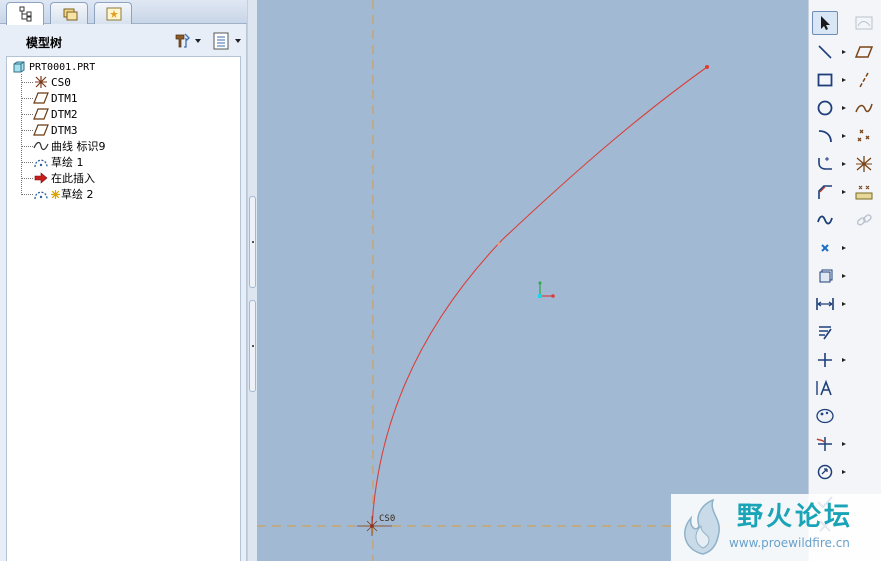 Image resolution: width=881 pixels, height=561 pixels. I want to click on spline-tool, so click(825, 220).